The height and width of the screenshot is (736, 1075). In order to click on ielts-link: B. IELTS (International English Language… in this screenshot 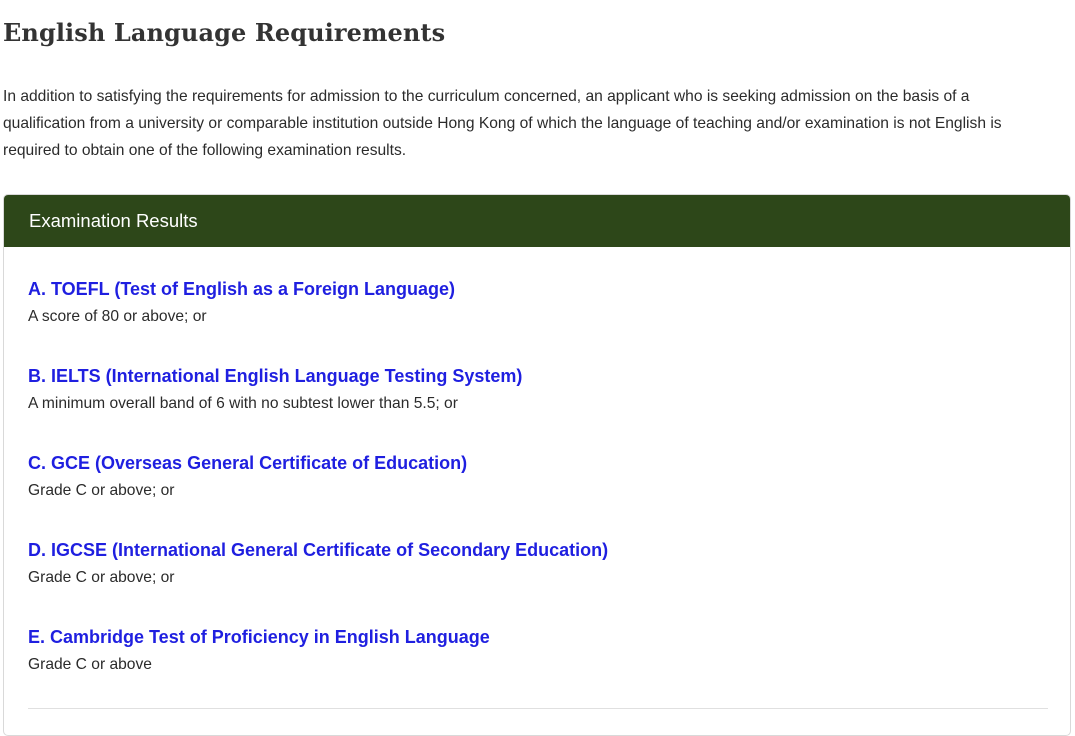, I will do `click(538, 376)`.